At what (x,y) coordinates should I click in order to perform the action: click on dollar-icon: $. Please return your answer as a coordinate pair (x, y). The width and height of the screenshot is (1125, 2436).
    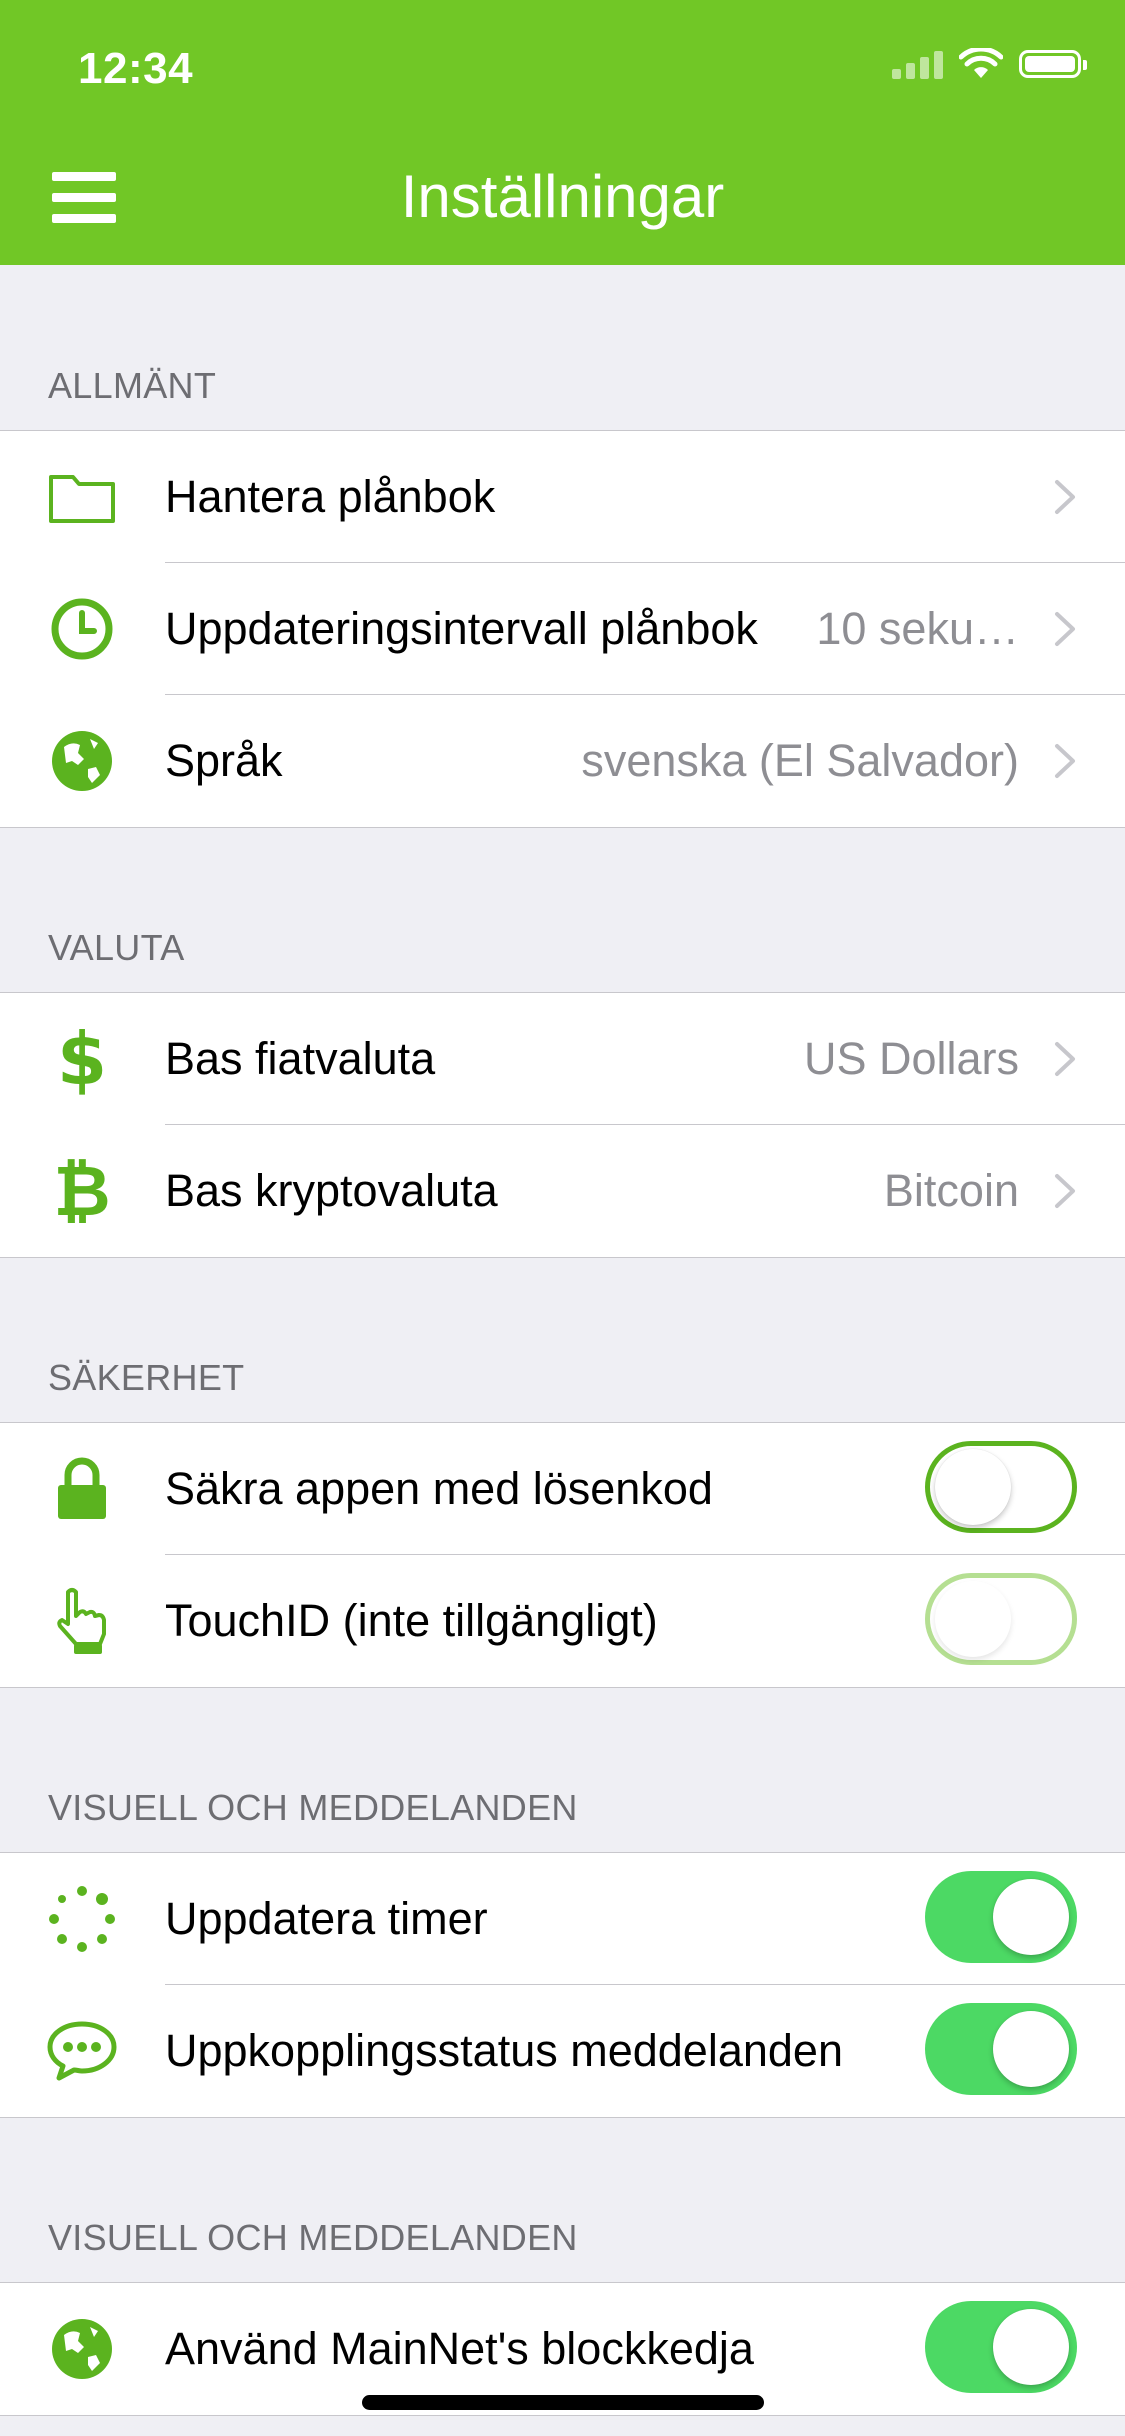
    Looking at the image, I should click on (82, 1059).